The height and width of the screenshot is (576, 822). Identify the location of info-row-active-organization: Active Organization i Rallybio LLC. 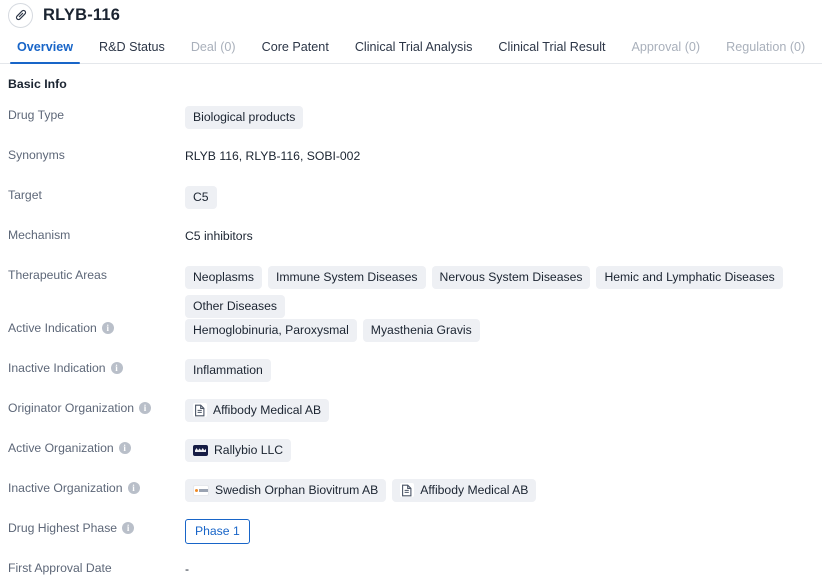
(415, 458).